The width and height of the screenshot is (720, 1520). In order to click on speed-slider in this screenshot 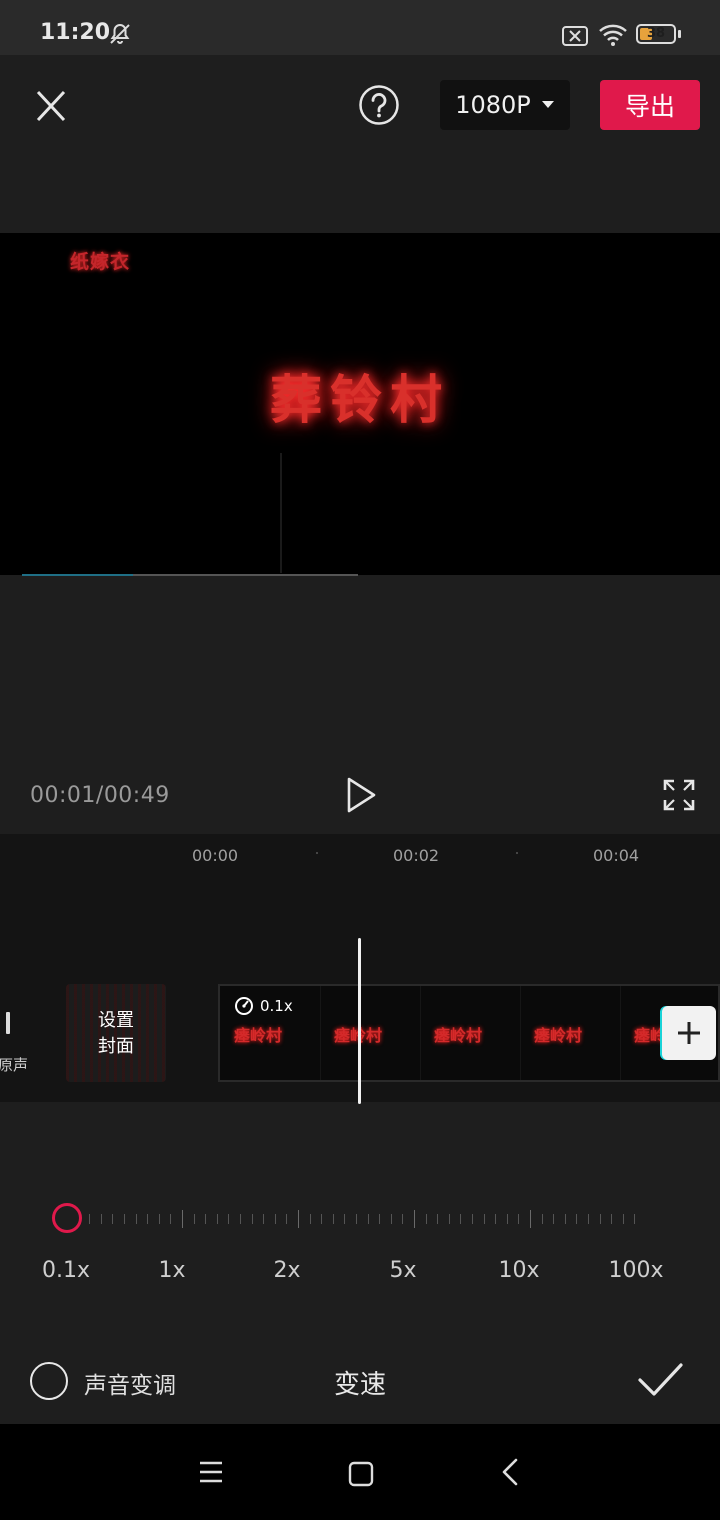, I will do `click(351, 1219)`.